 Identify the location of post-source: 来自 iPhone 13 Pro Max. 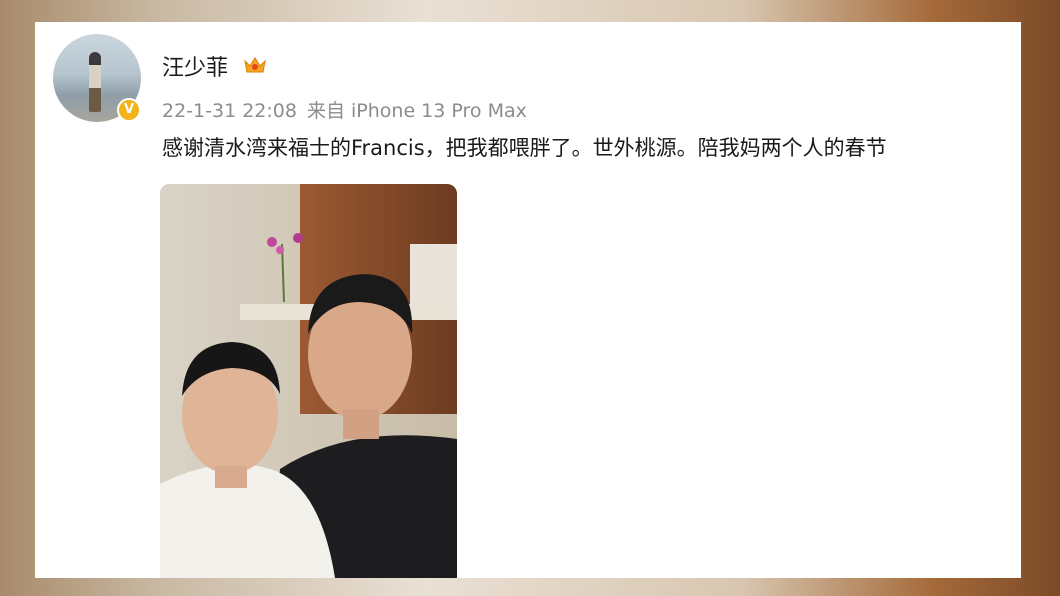
(416, 111).